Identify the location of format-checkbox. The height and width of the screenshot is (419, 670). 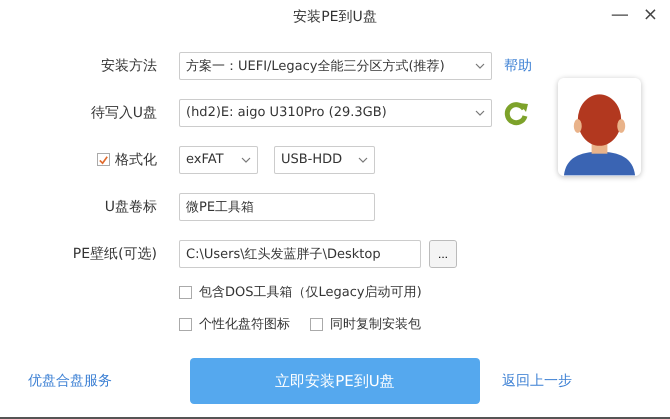
(103, 159).